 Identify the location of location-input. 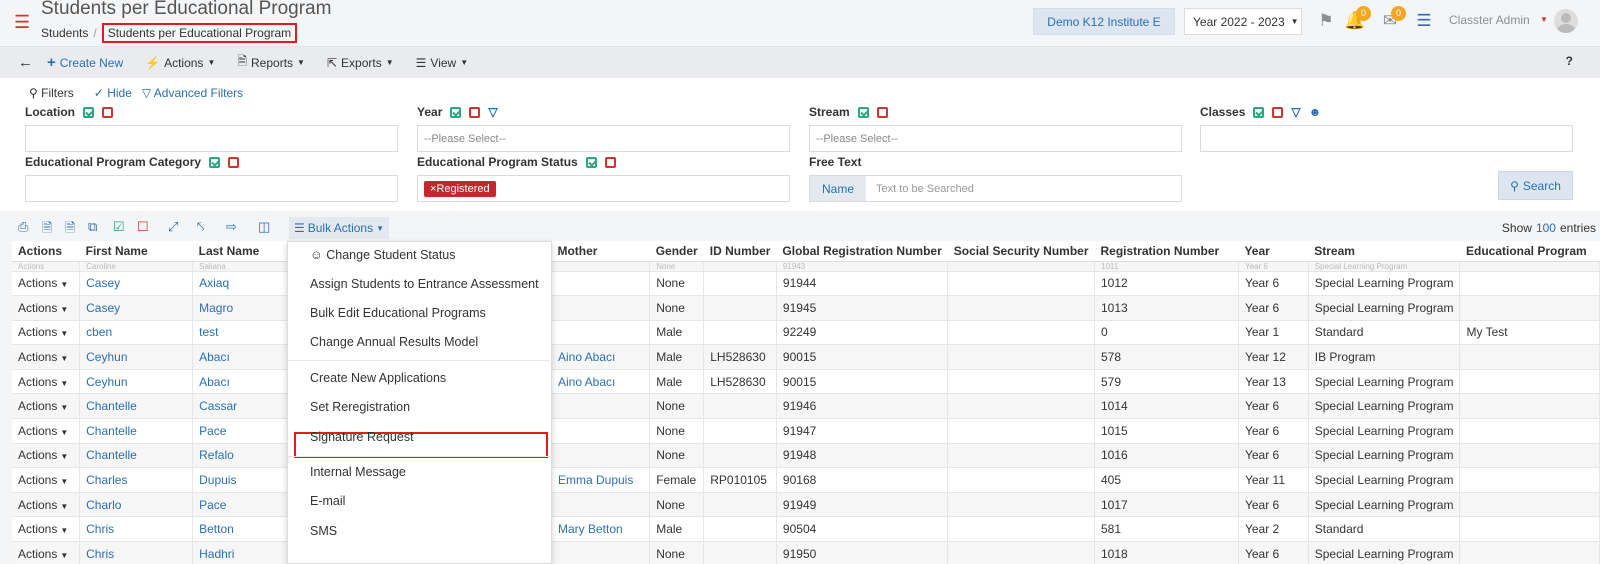
(211, 138).